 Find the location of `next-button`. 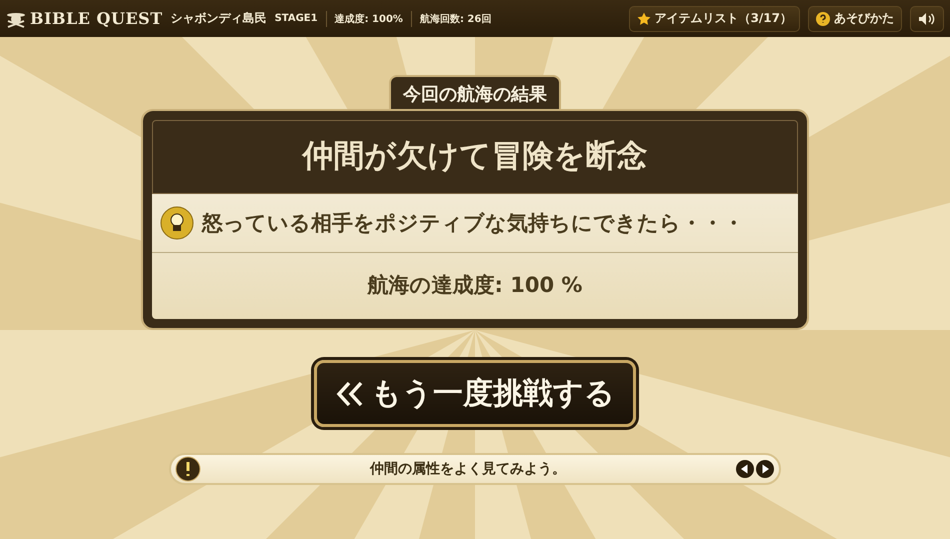

next-button is located at coordinates (765, 469).